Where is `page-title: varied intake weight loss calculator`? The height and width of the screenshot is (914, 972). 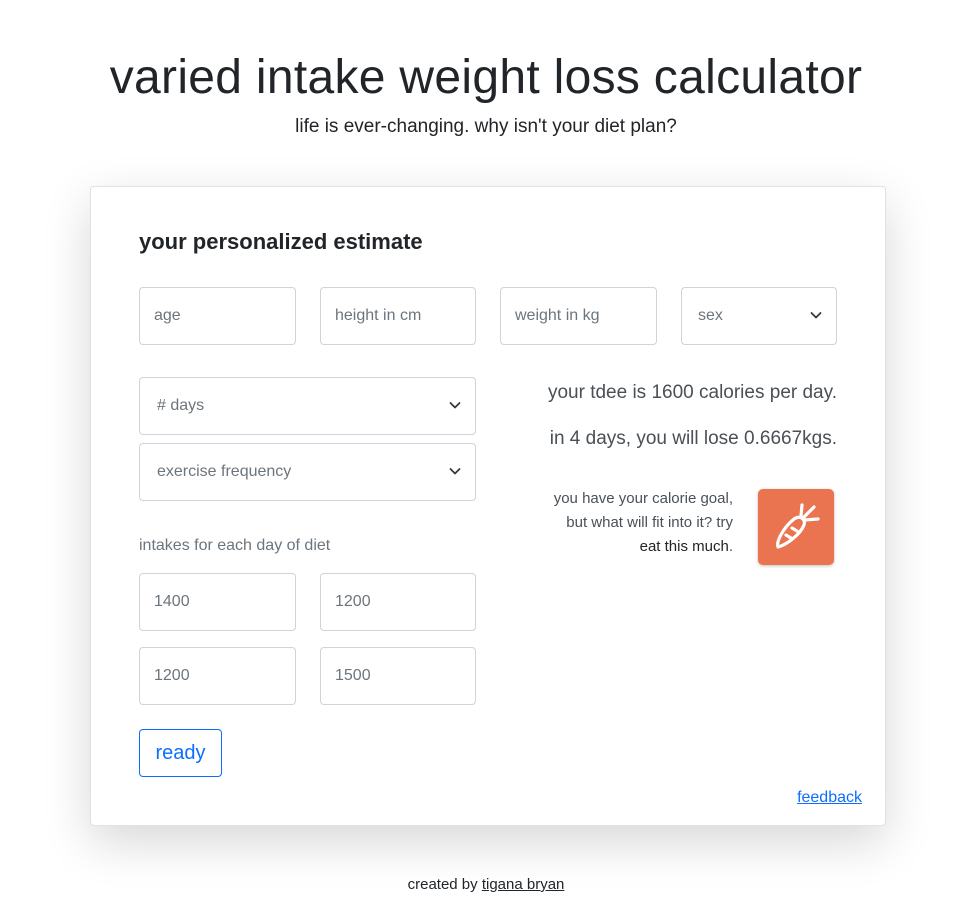 page-title: varied intake weight loss calculator is located at coordinates (486, 77).